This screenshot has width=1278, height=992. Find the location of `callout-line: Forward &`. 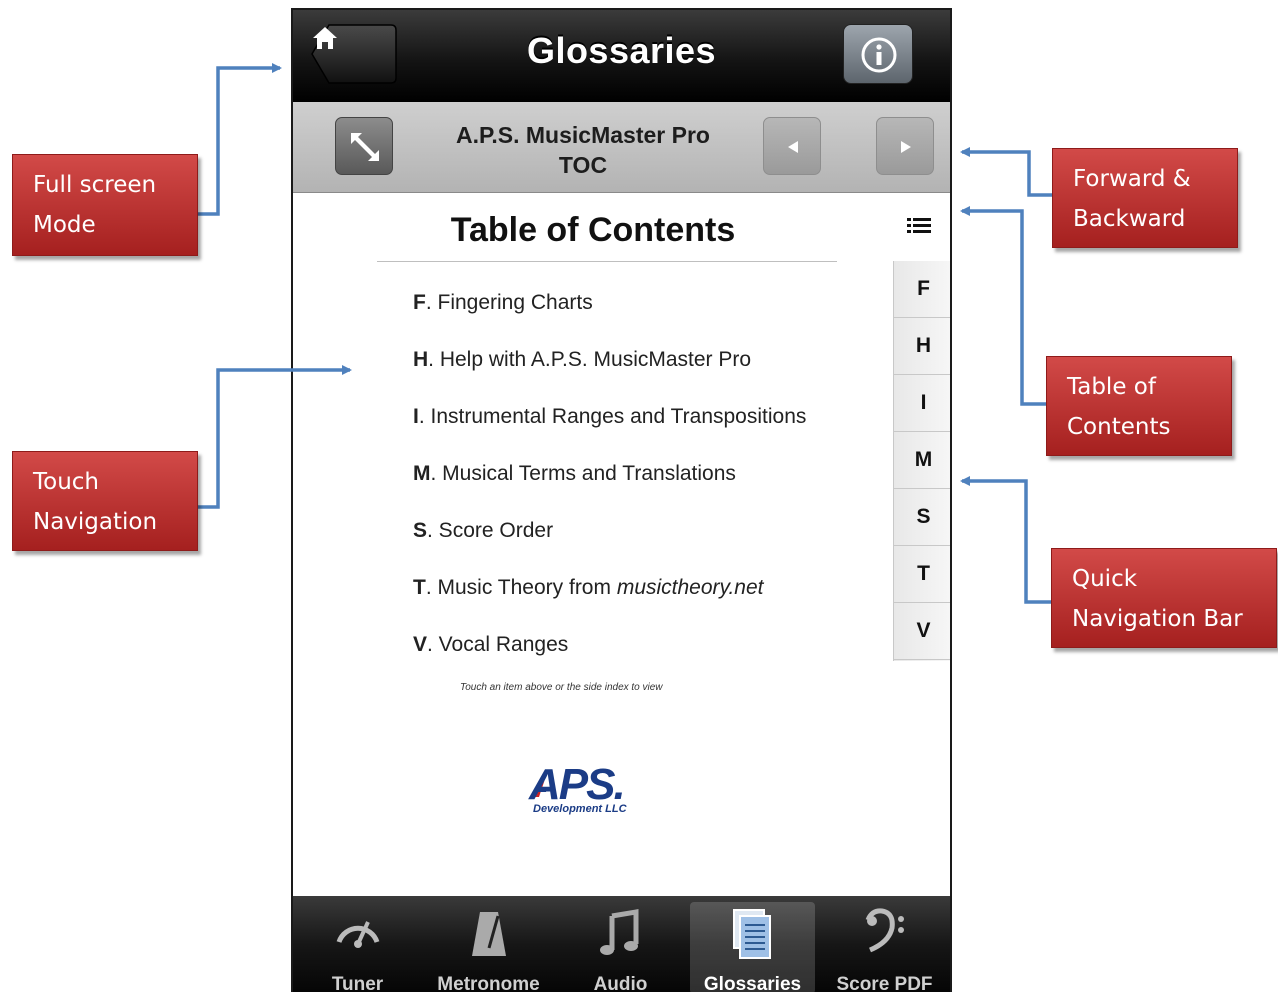

callout-line: Forward & is located at coordinates (1132, 179).